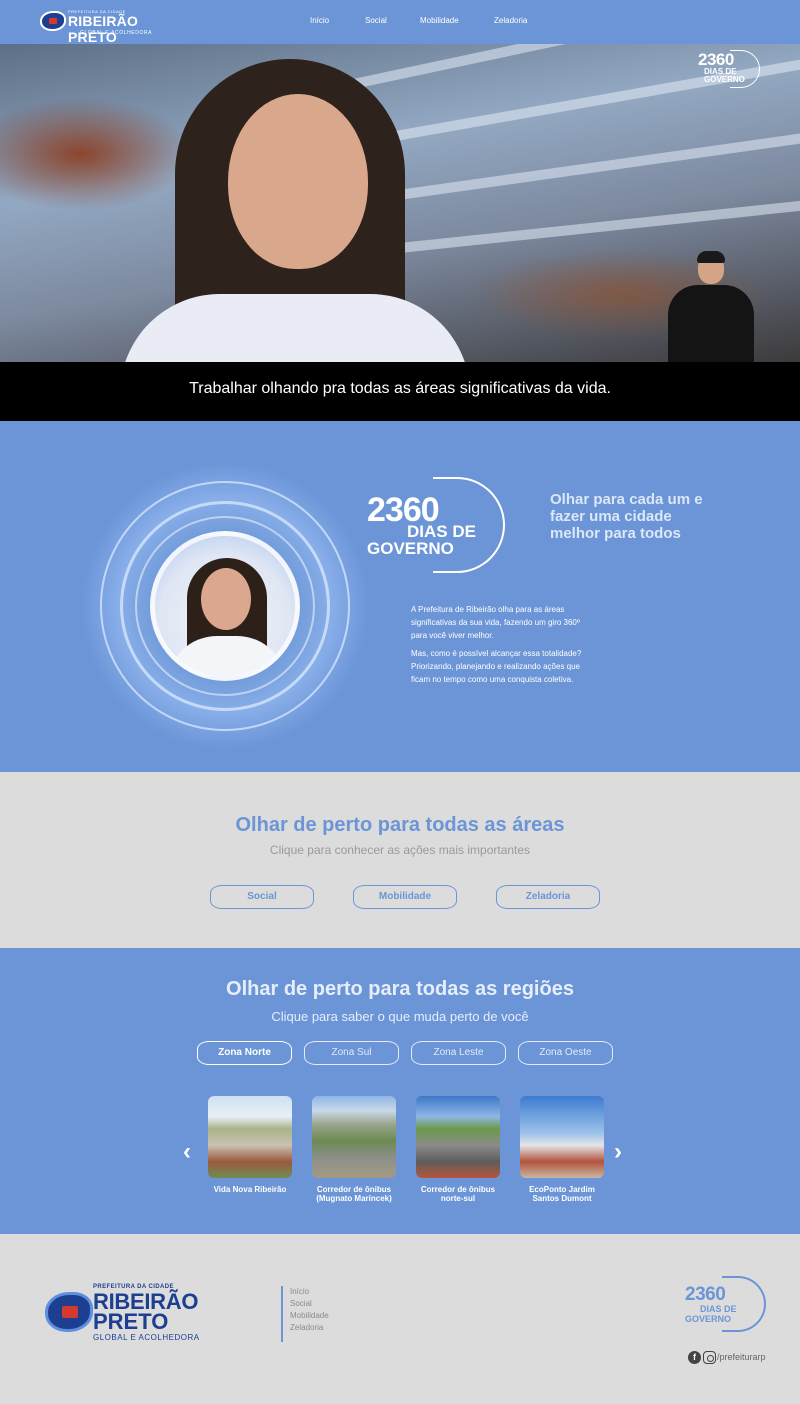  Describe the element at coordinates (226, 599) in the screenshot. I see `portrait-face` at that location.